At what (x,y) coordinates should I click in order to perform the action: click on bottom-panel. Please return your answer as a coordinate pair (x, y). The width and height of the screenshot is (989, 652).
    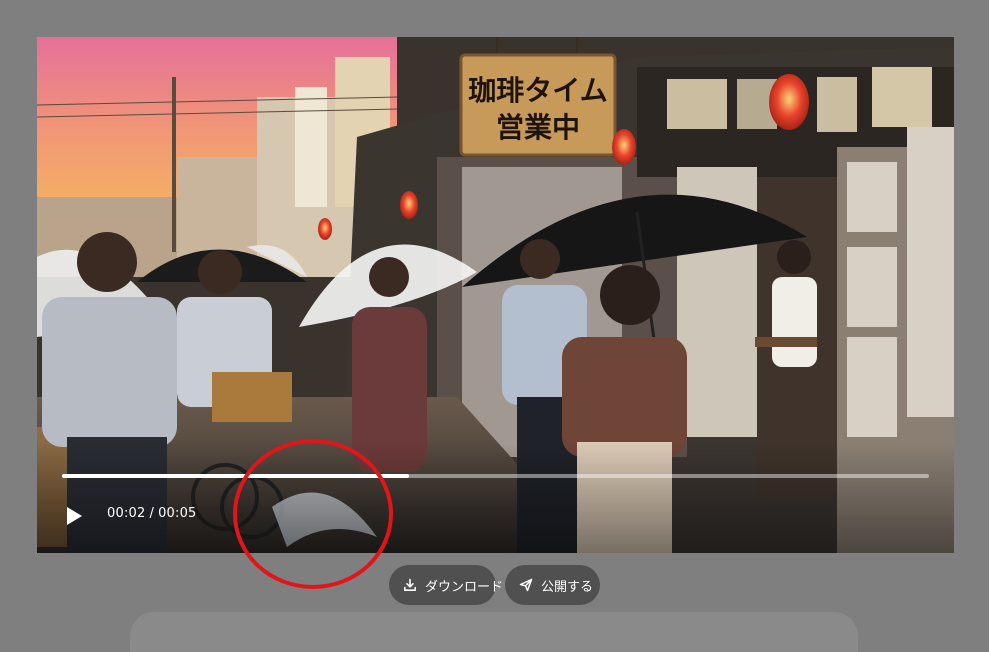
    Looking at the image, I should click on (494, 632).